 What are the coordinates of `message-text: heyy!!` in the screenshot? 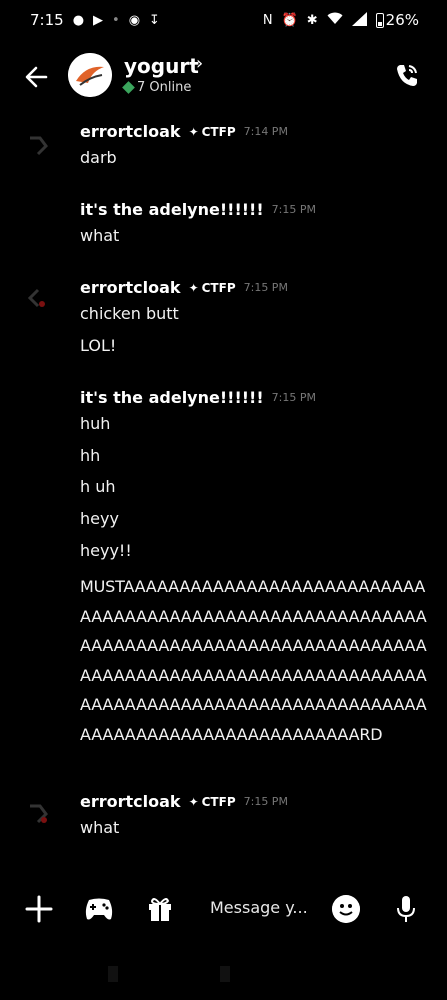 It's located at (106, 550).